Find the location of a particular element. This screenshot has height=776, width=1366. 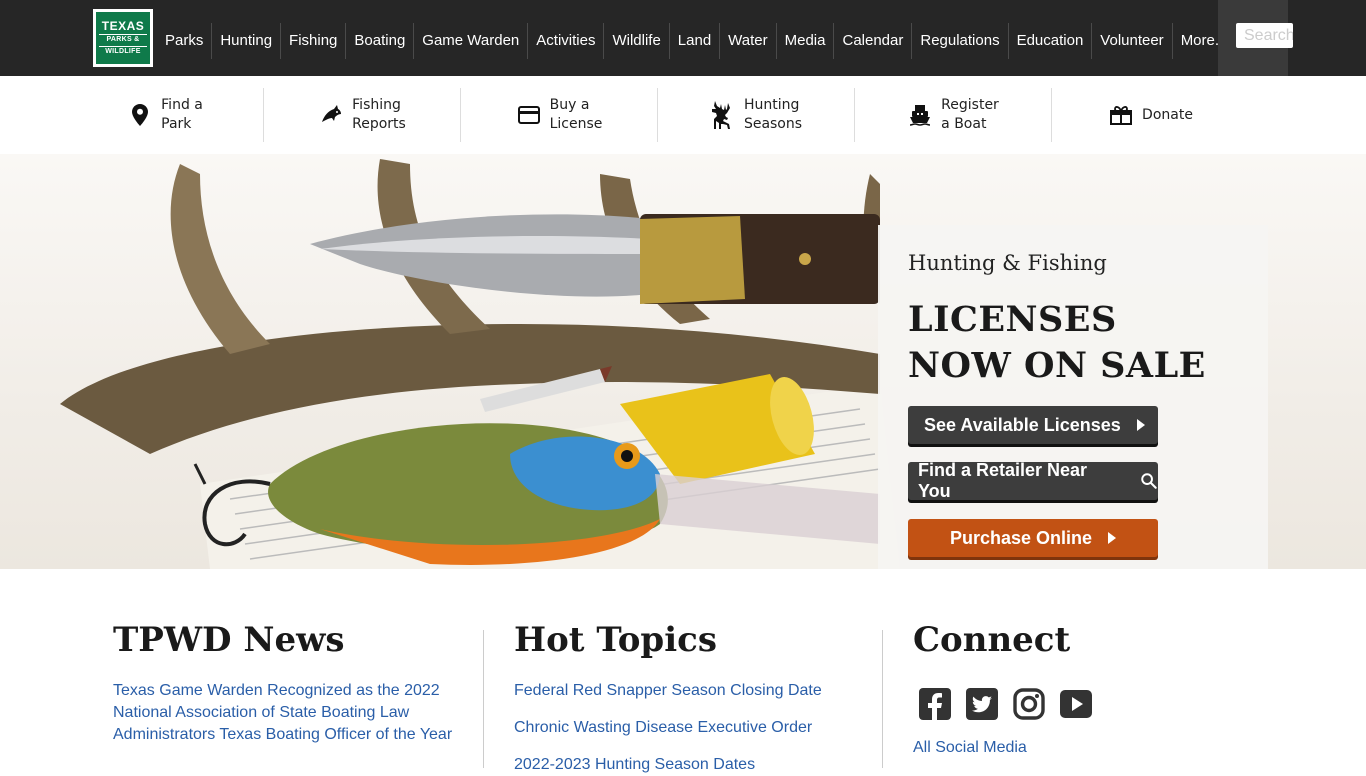

nav-parks: Parks is located at coordinates (185, 41).